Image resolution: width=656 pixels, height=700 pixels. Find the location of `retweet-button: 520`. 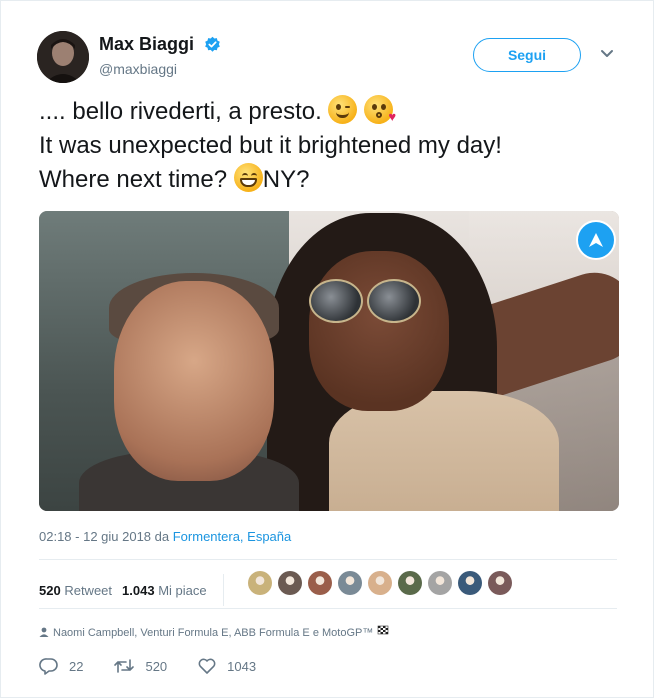

retweet-button: 520 is located at coordinates (140, 666).